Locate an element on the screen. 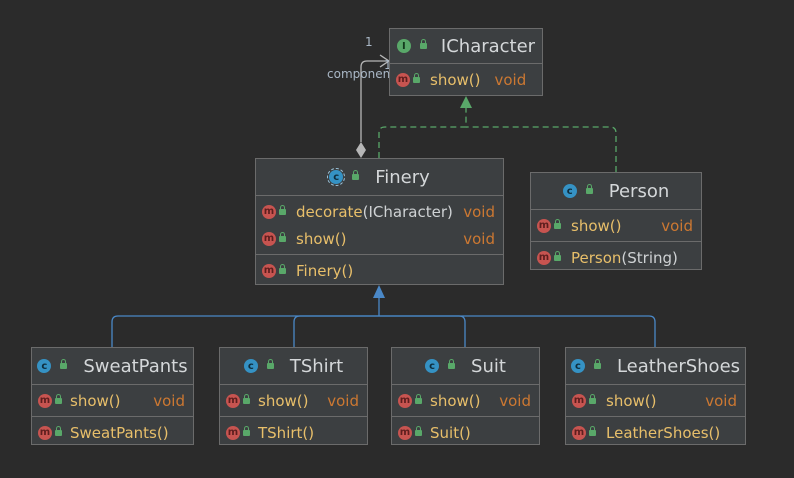  constructor-name: TShirt() is located at coordinates (286, 432).